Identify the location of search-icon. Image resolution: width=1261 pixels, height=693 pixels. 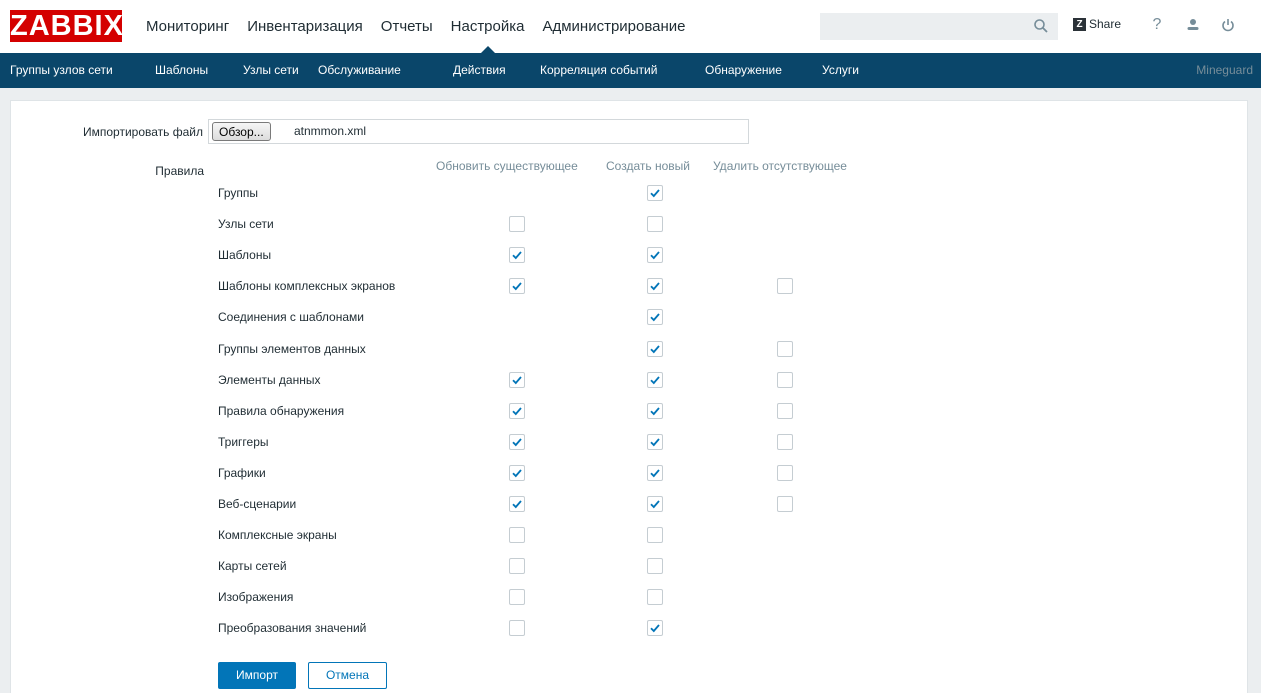
(1041, 26).